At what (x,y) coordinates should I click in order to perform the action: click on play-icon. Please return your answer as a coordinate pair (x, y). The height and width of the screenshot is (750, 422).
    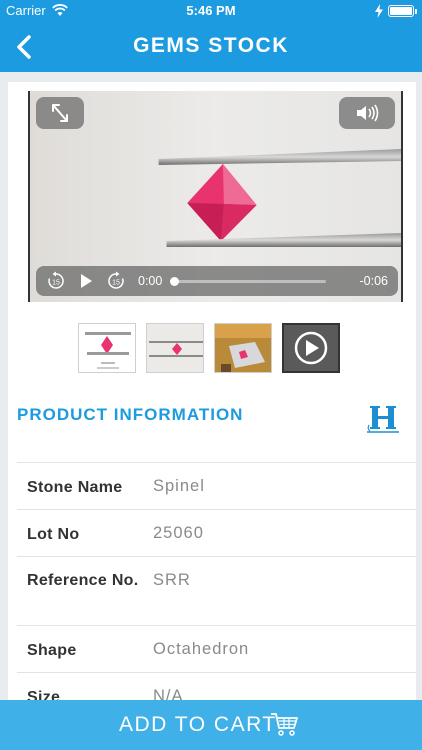
    Looking at the image, I should click on (86, 281).